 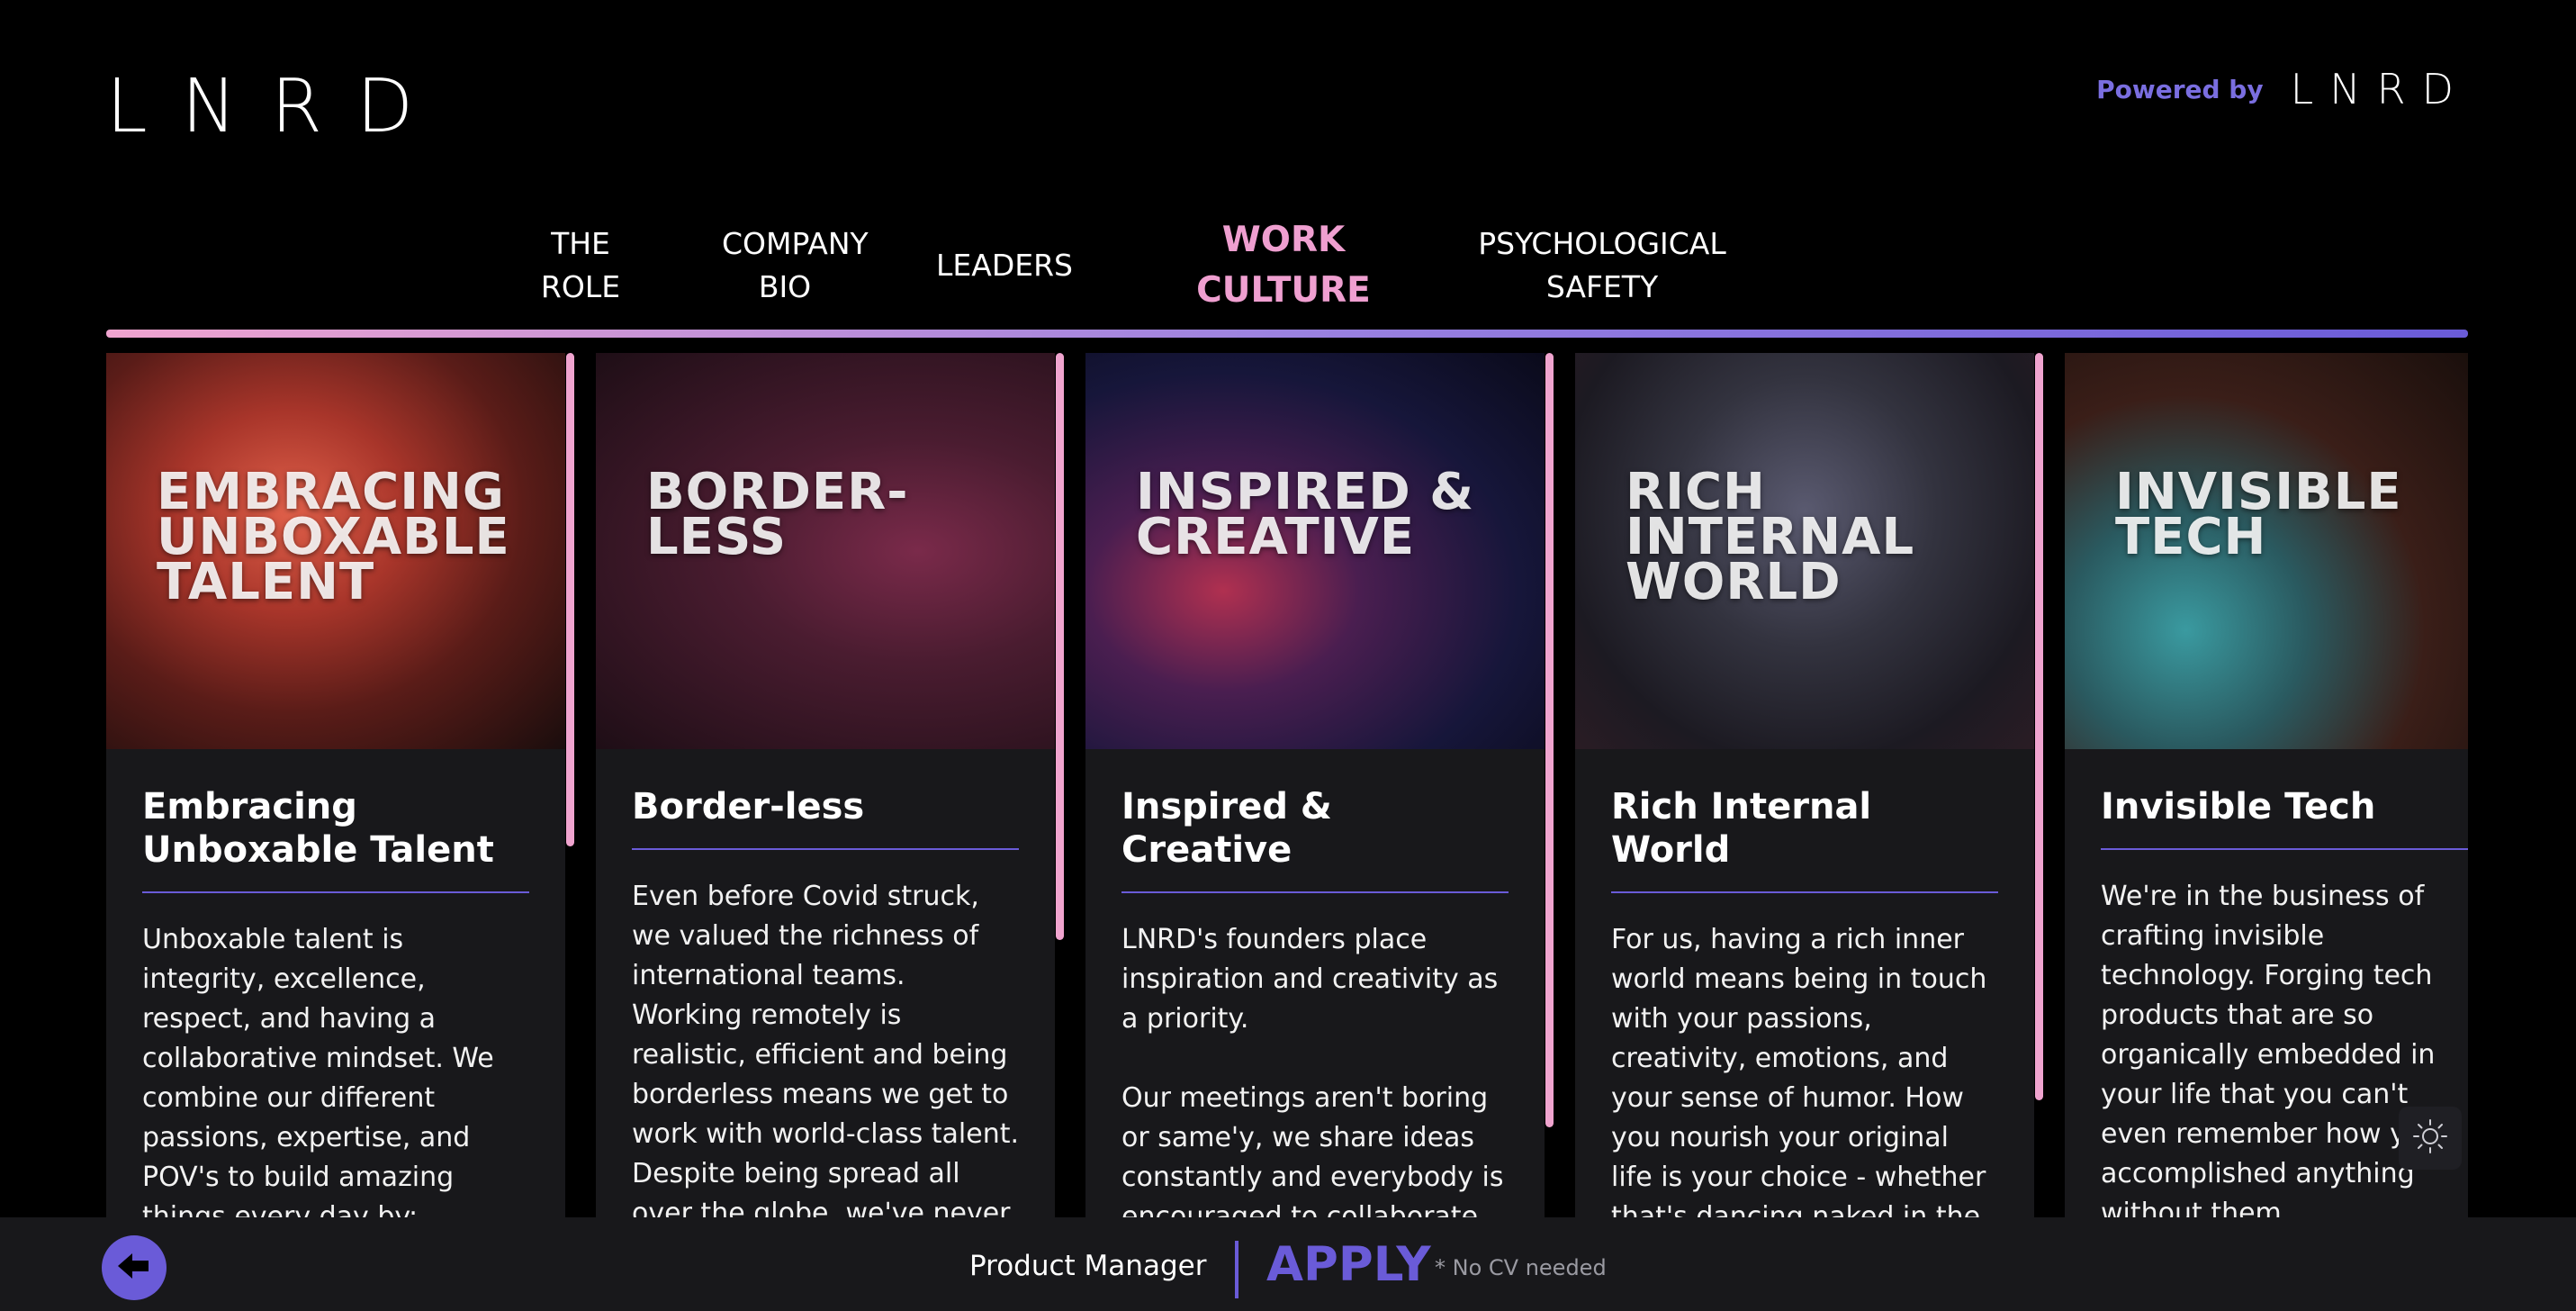 I want to click on powered-by: Powered by LNRD, so click(x=2283, y=89).